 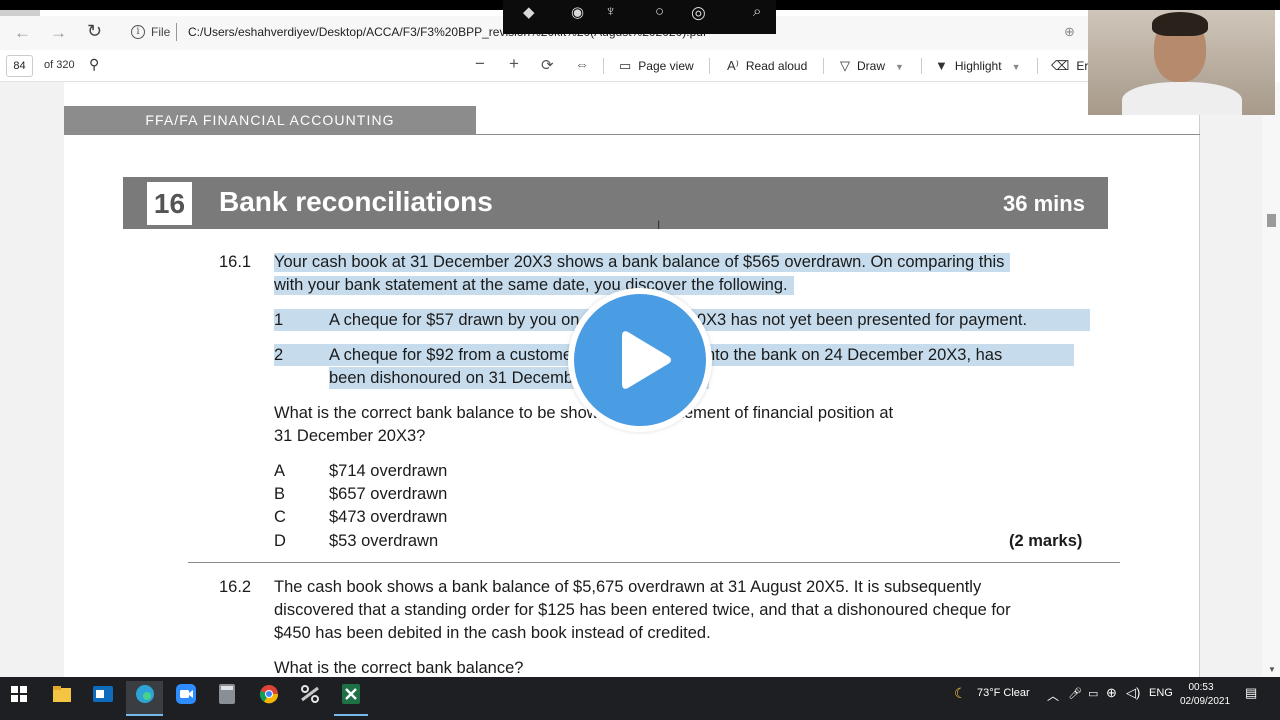 I want to click on zoom-in-icon: +, so click(x=514, y=64).